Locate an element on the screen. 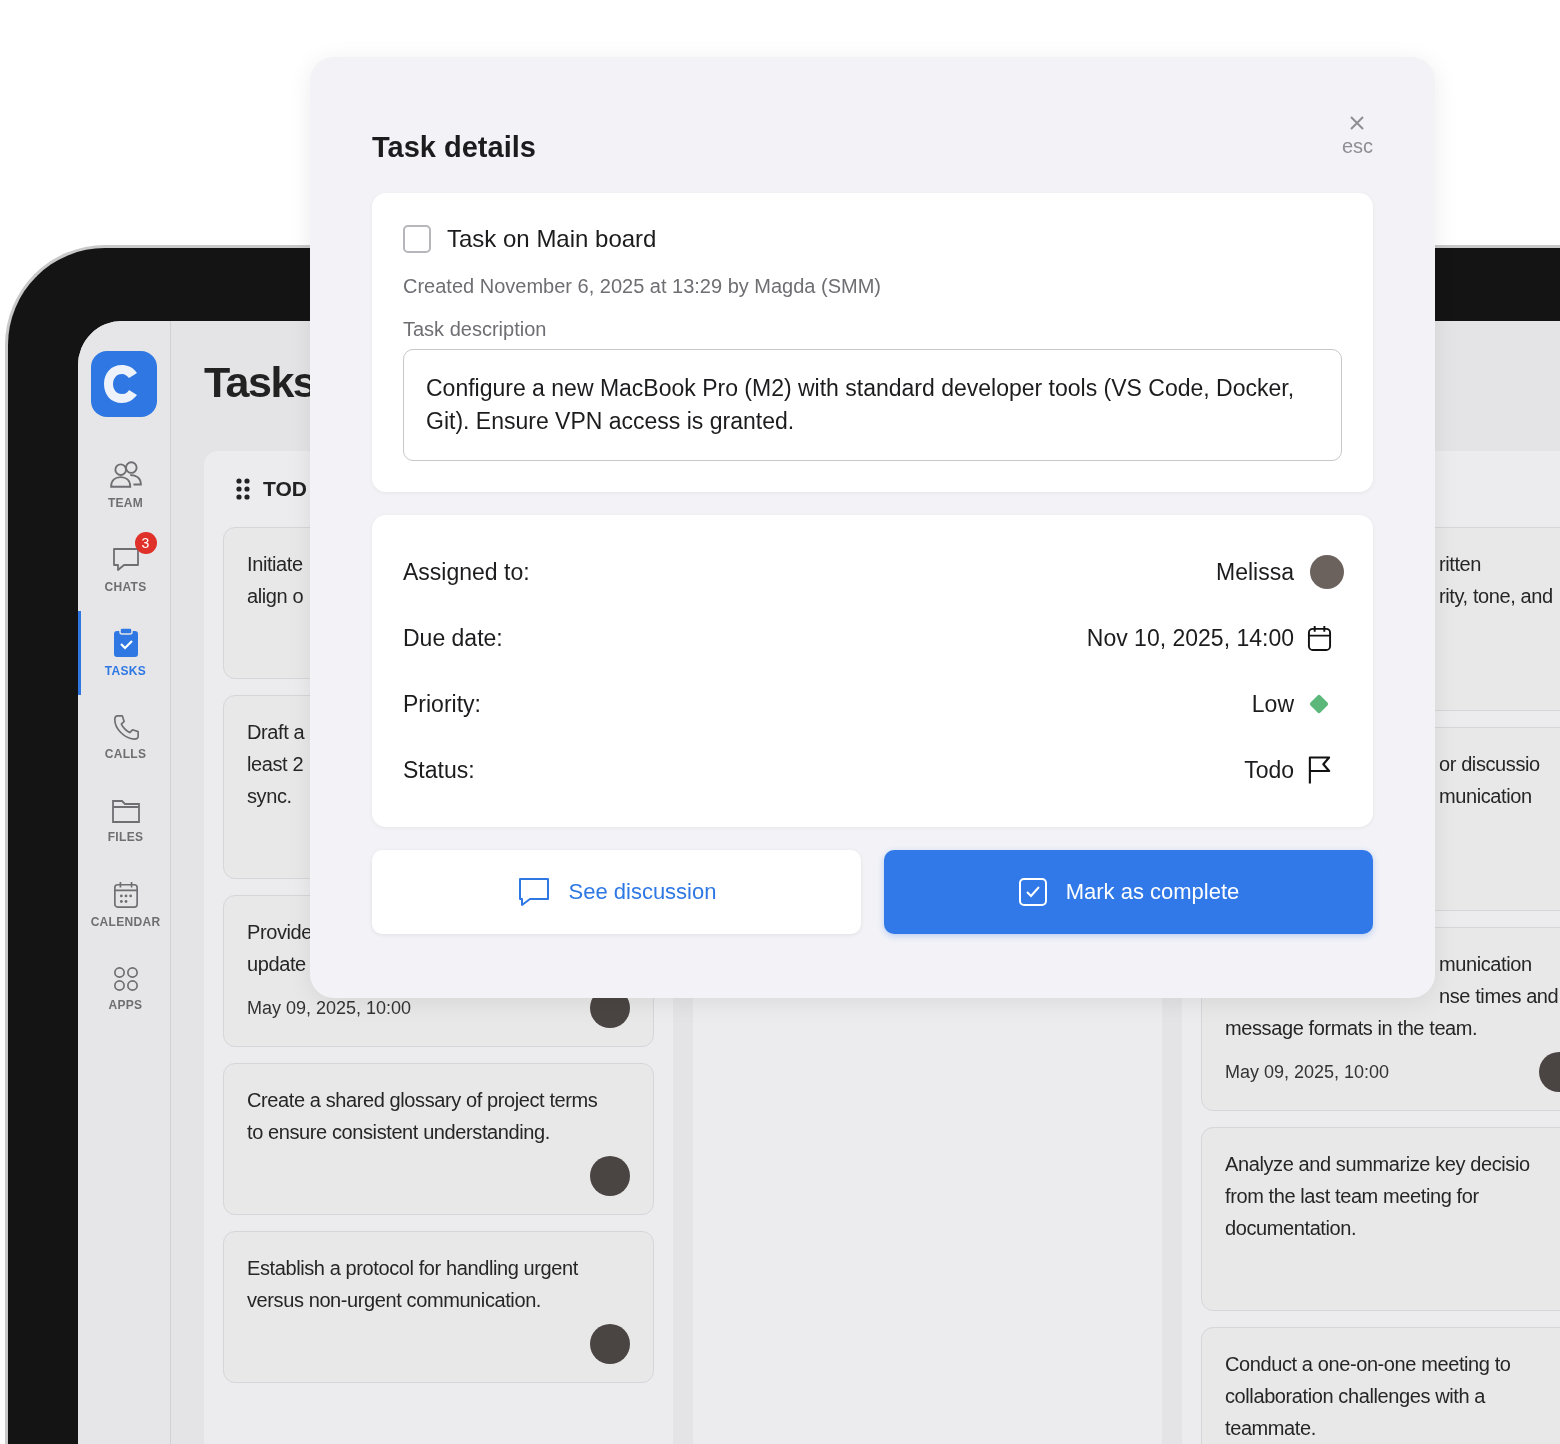 This screenshot has height=1444, width=1560. close-icon is located at coordinates (1357, 123).